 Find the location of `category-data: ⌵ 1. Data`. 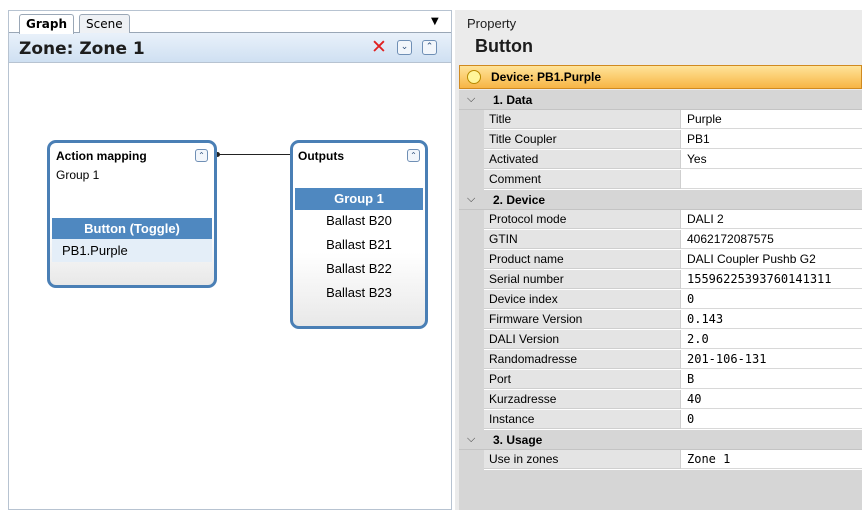

category-data: ⌵ 1. Data is located at coordinates (660, 100).